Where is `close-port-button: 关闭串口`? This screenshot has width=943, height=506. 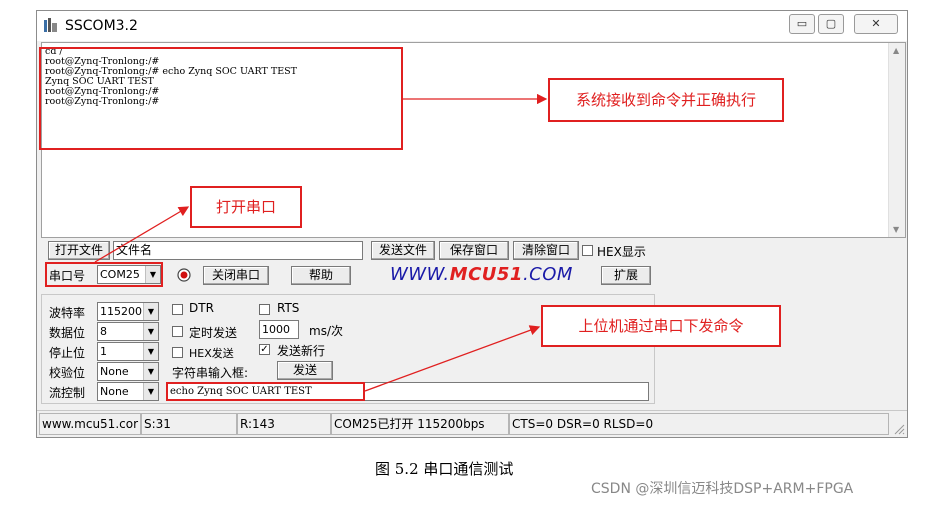
close-port-button: 关闭串口 is located at coordinates (236, 275).